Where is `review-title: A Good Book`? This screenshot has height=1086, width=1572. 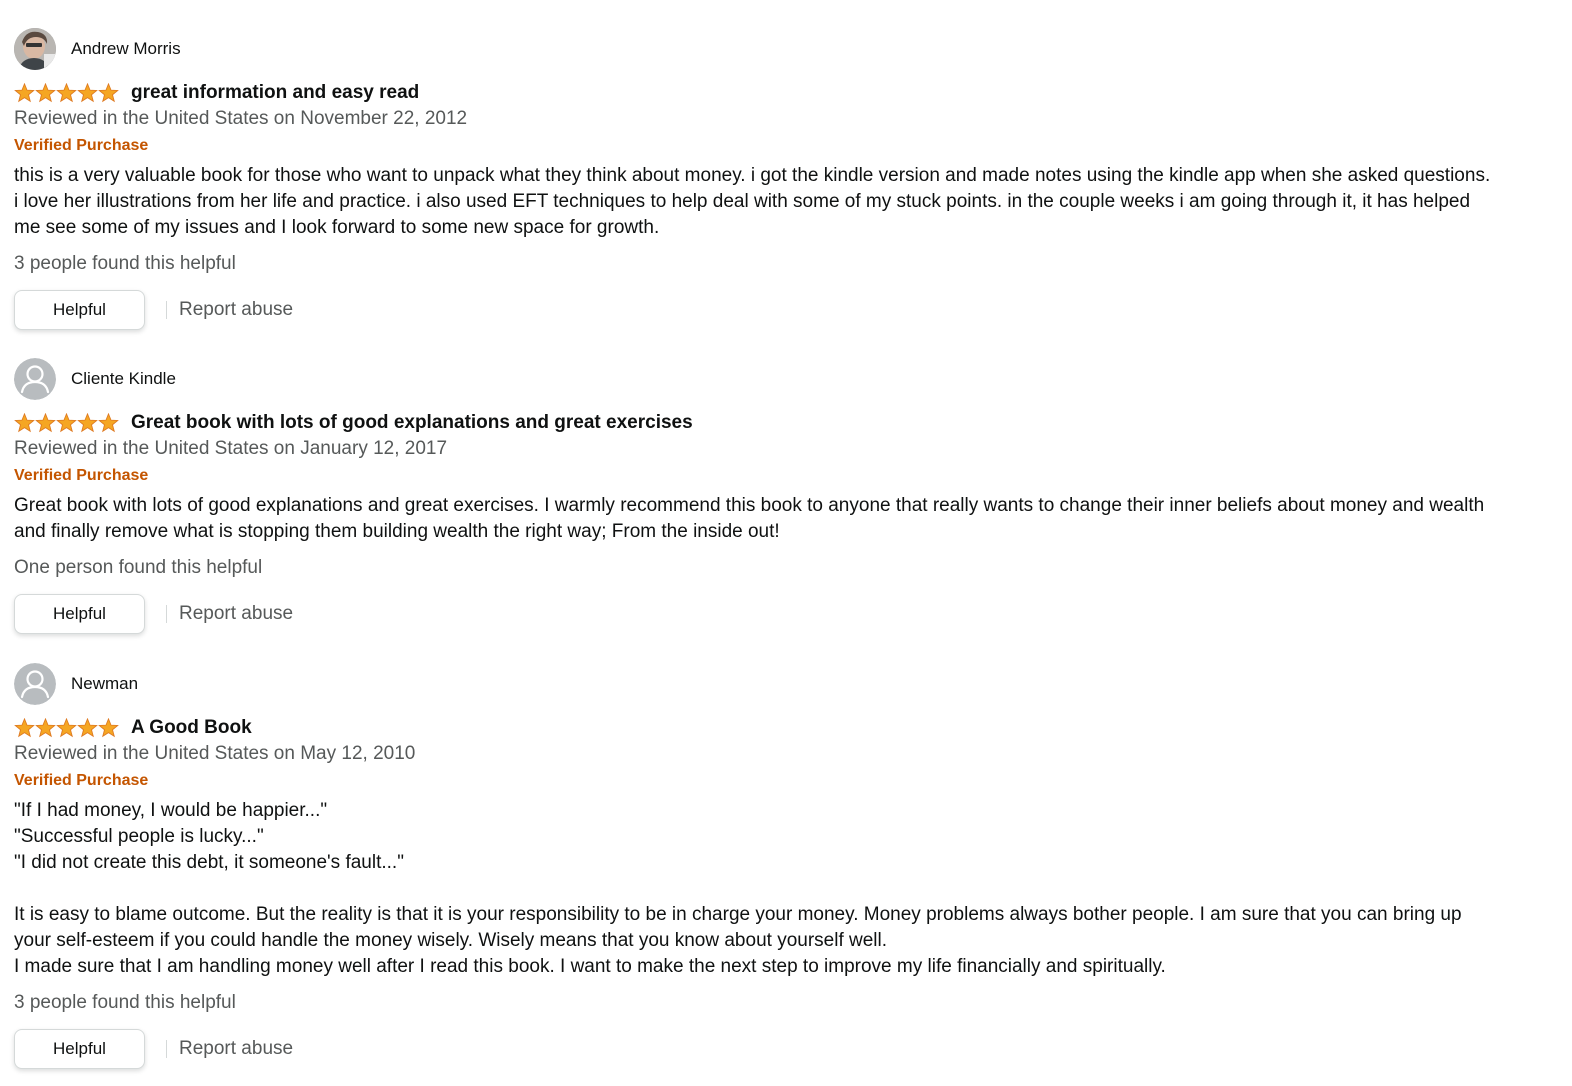
review-title: A Good Book is located at coordinates (191, 728).